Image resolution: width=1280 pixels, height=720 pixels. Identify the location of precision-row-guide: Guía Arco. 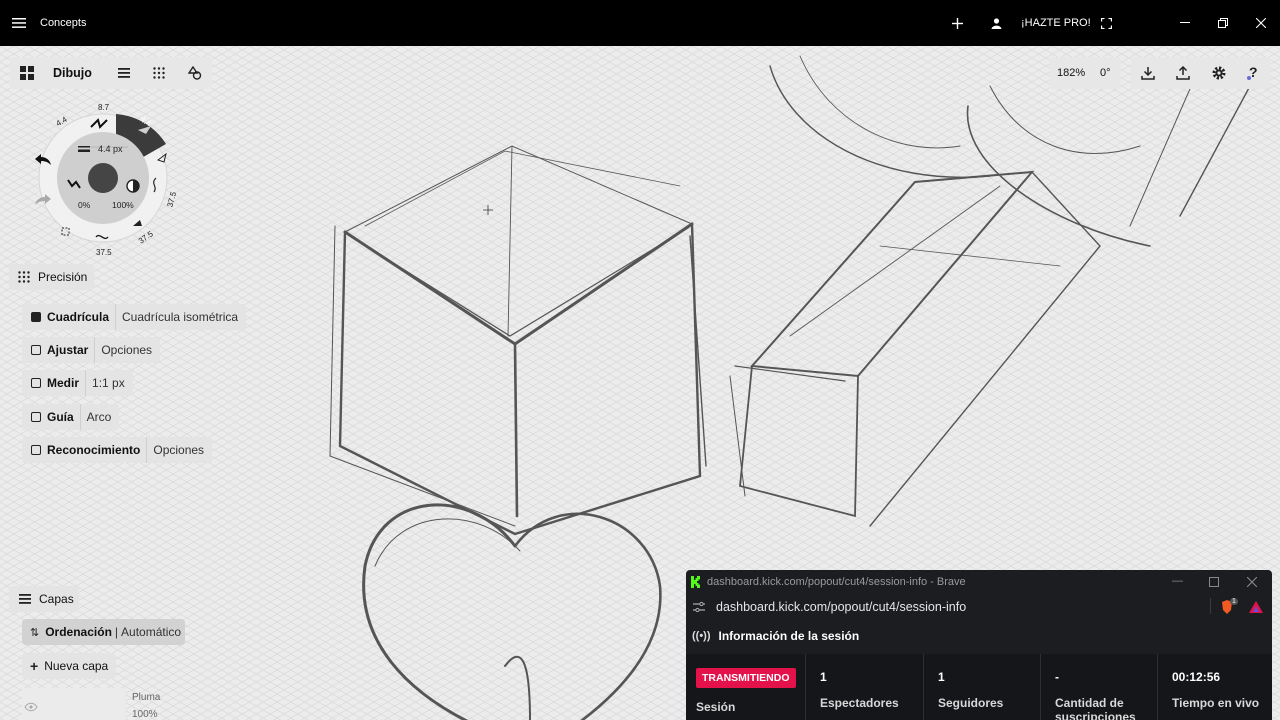
(71, 417).